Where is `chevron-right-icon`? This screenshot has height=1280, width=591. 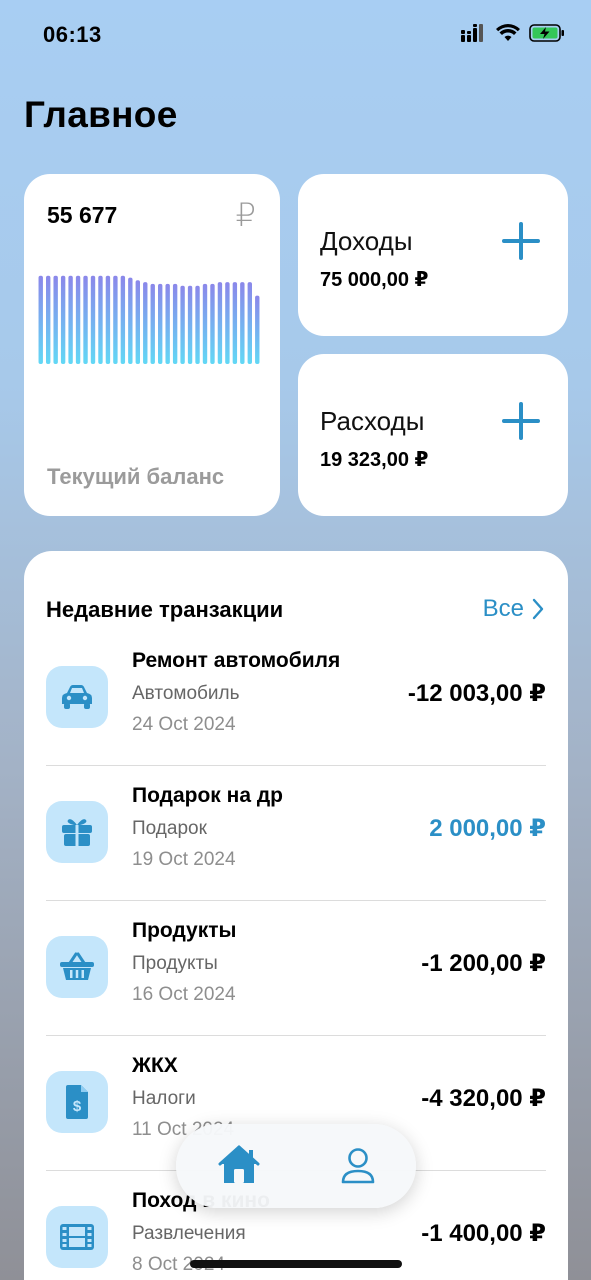 chevron-right-icon is located at coordinates (538, 609).